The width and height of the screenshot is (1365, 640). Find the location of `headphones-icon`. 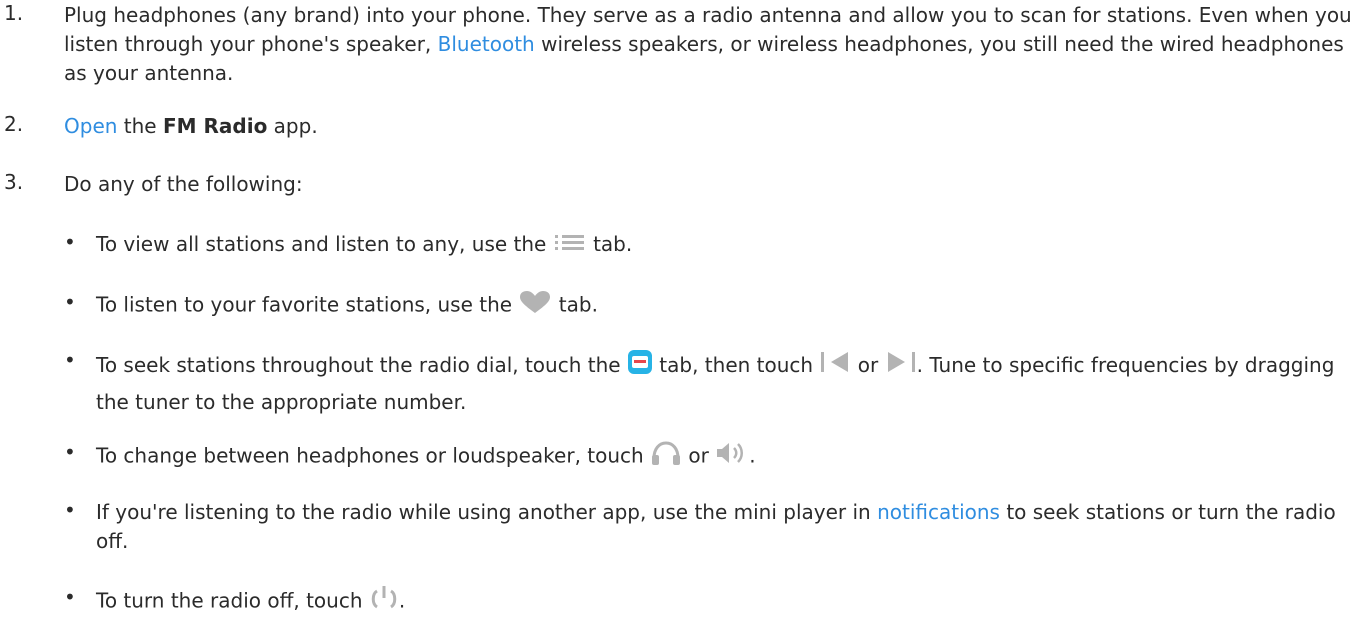

headphones-icon is located at coordinates (666, 457).